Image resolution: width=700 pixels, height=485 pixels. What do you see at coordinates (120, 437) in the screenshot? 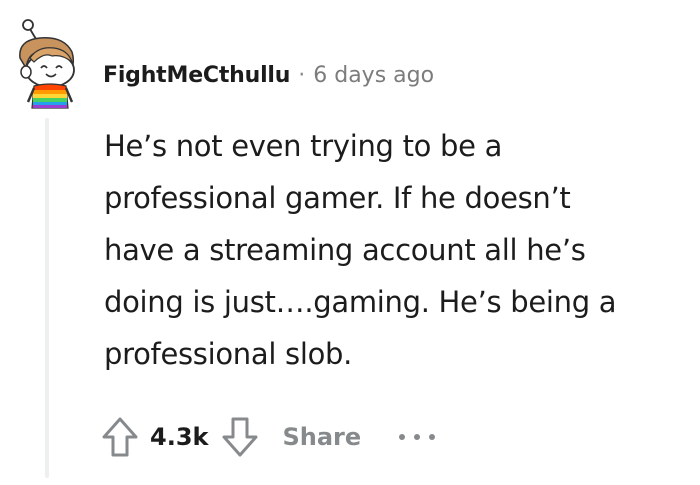
I see `upvote-arrow-icon` at bounding box center [120, 437].